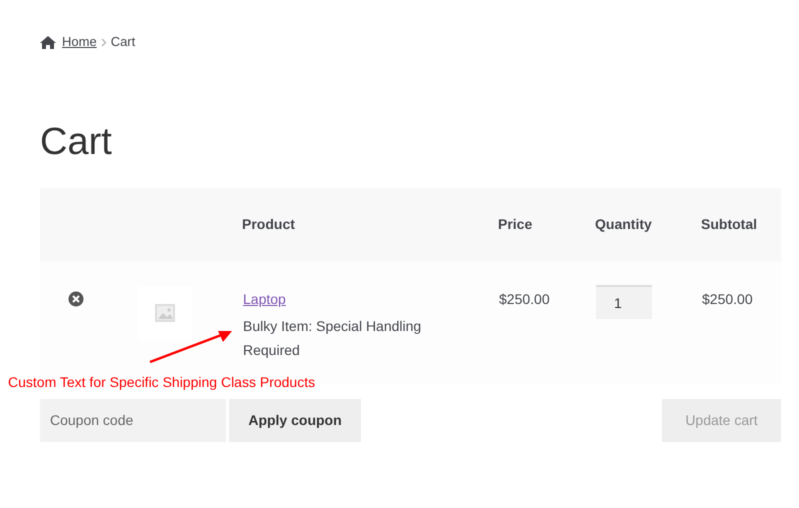  I want to click on subtotal-text: $250.00, so click(727, 298).